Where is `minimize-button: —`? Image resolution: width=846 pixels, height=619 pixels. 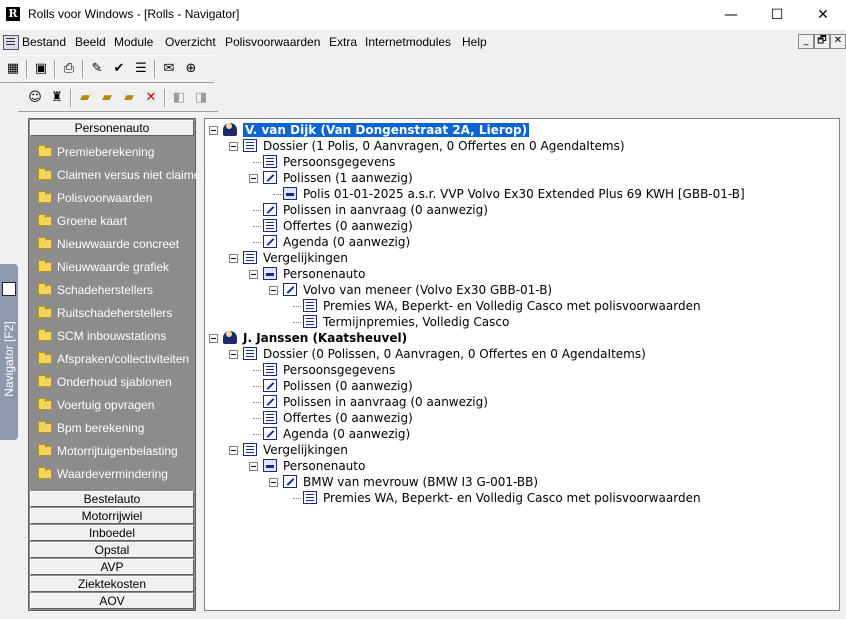
minimize-button: — is located at coordinates (731, 15).